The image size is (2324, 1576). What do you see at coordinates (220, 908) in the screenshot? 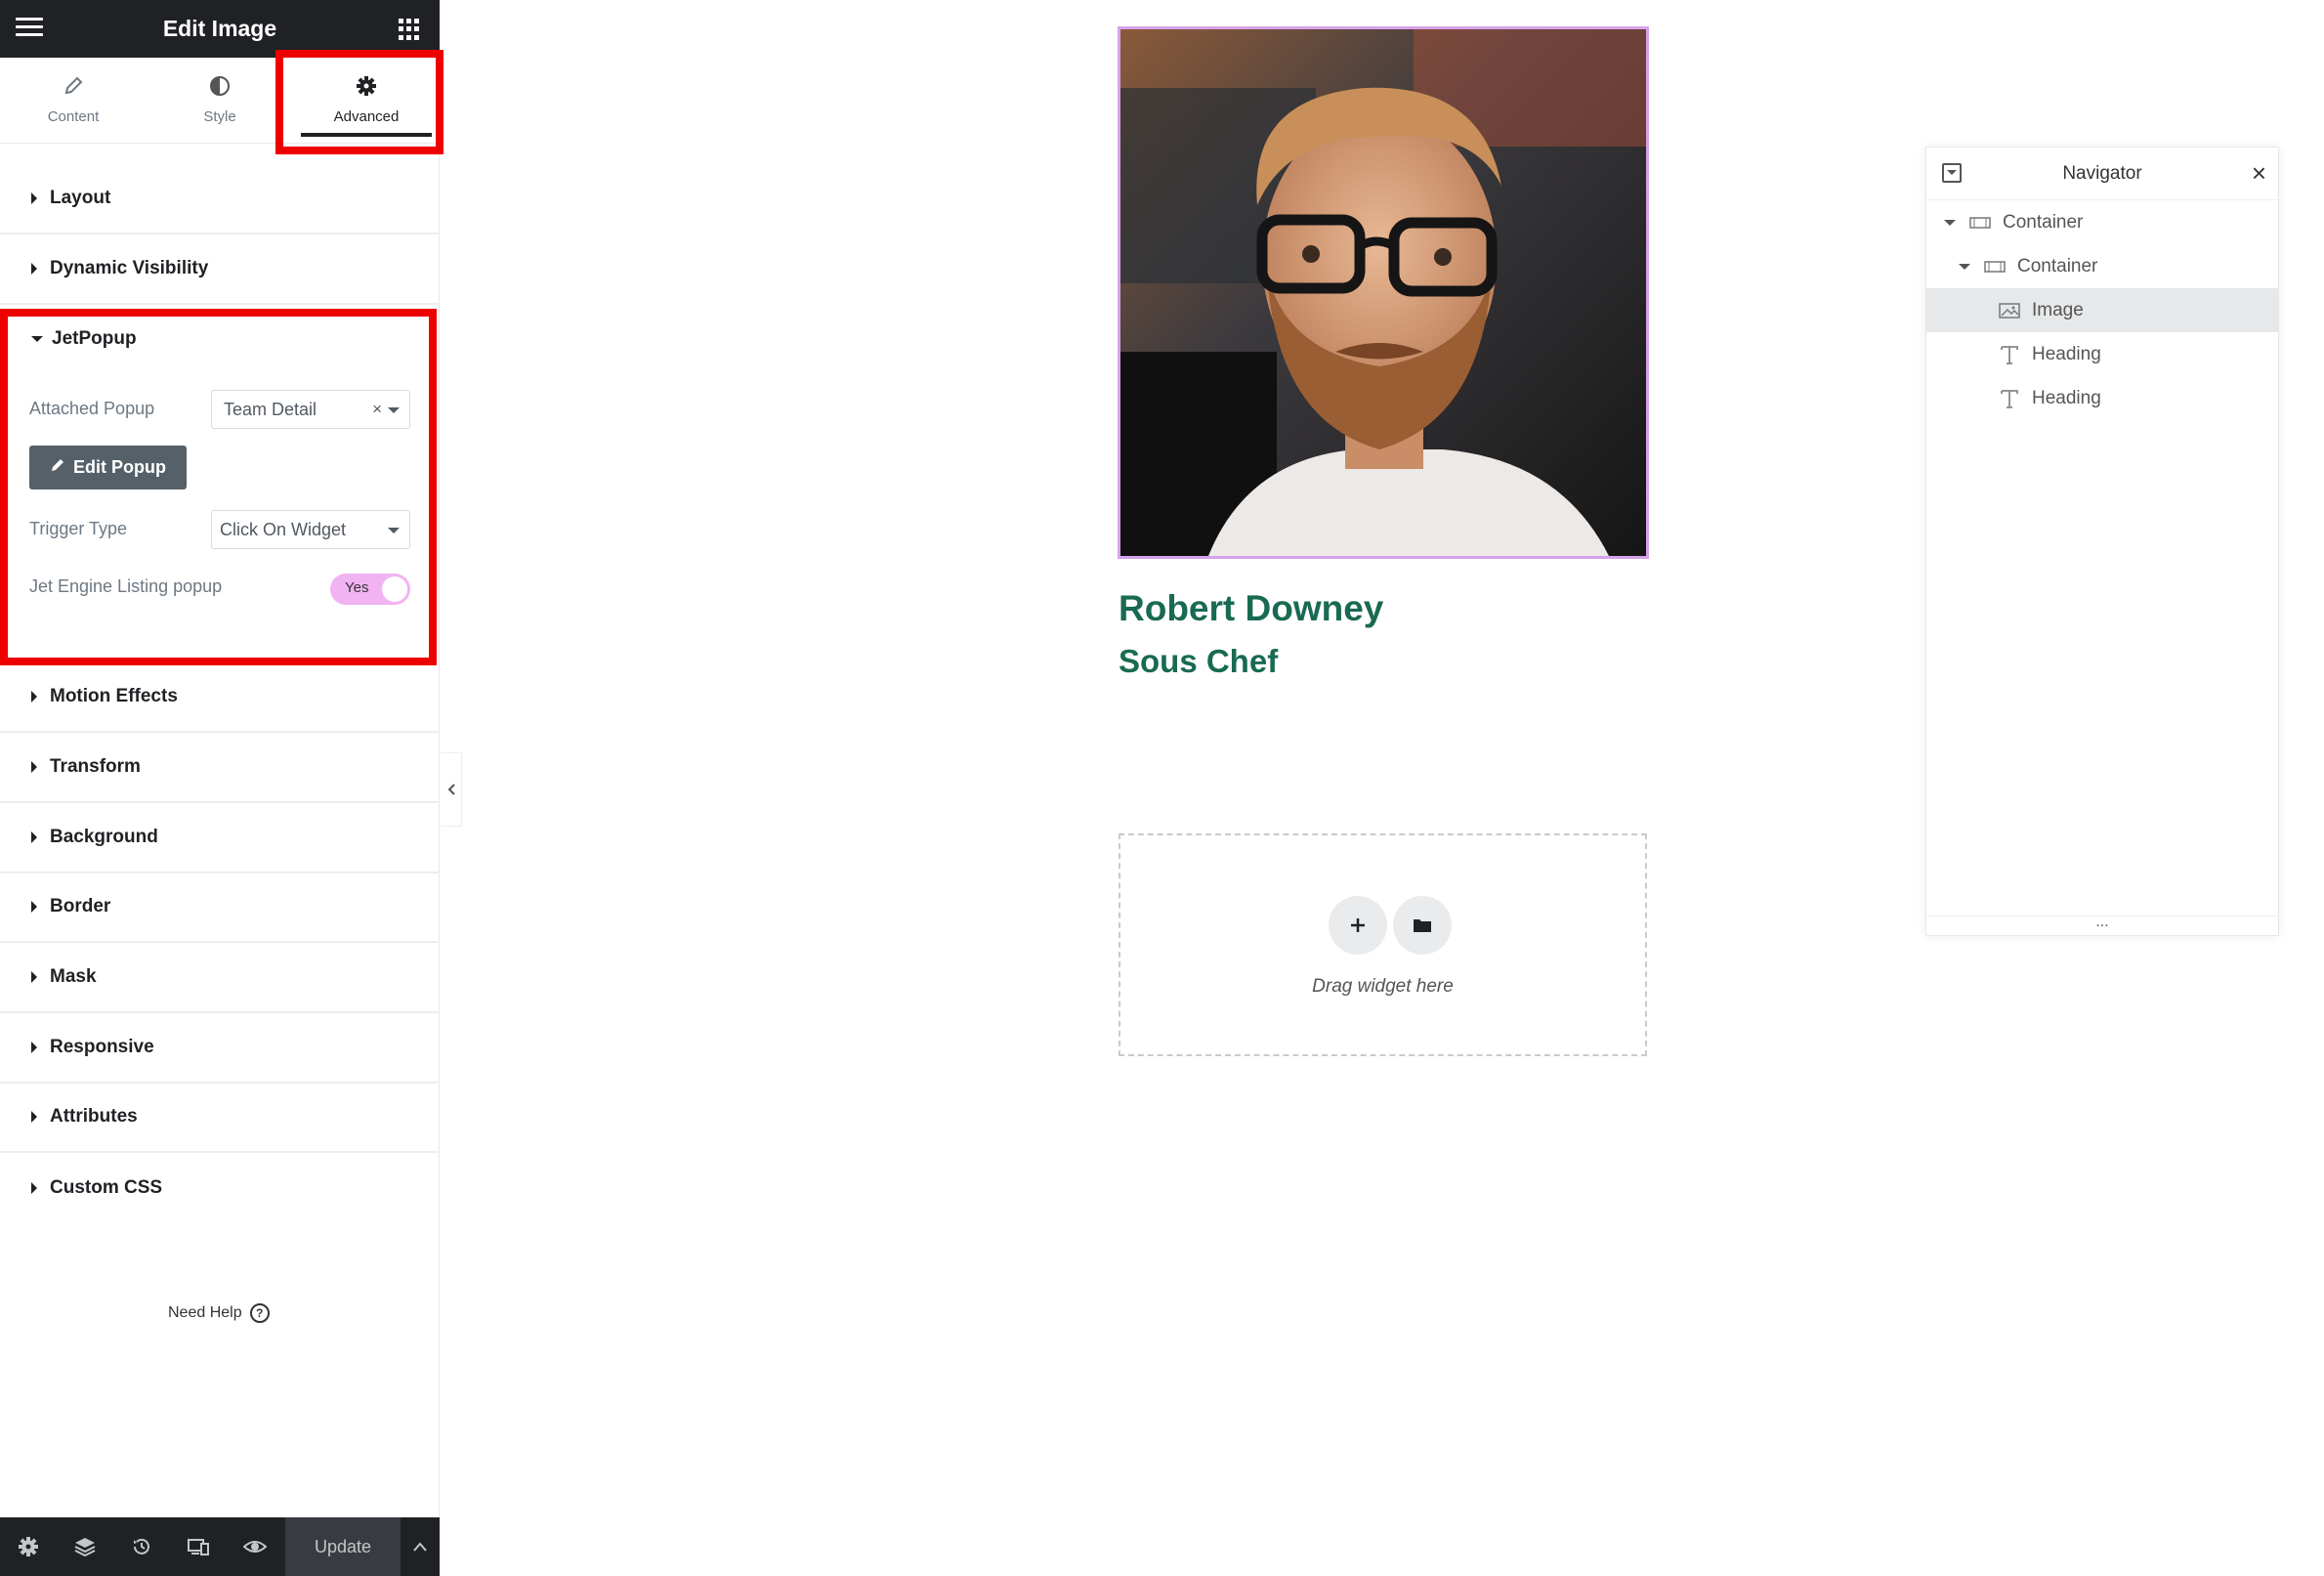
I see `section-border: Border` at bounding box center [220, 908].